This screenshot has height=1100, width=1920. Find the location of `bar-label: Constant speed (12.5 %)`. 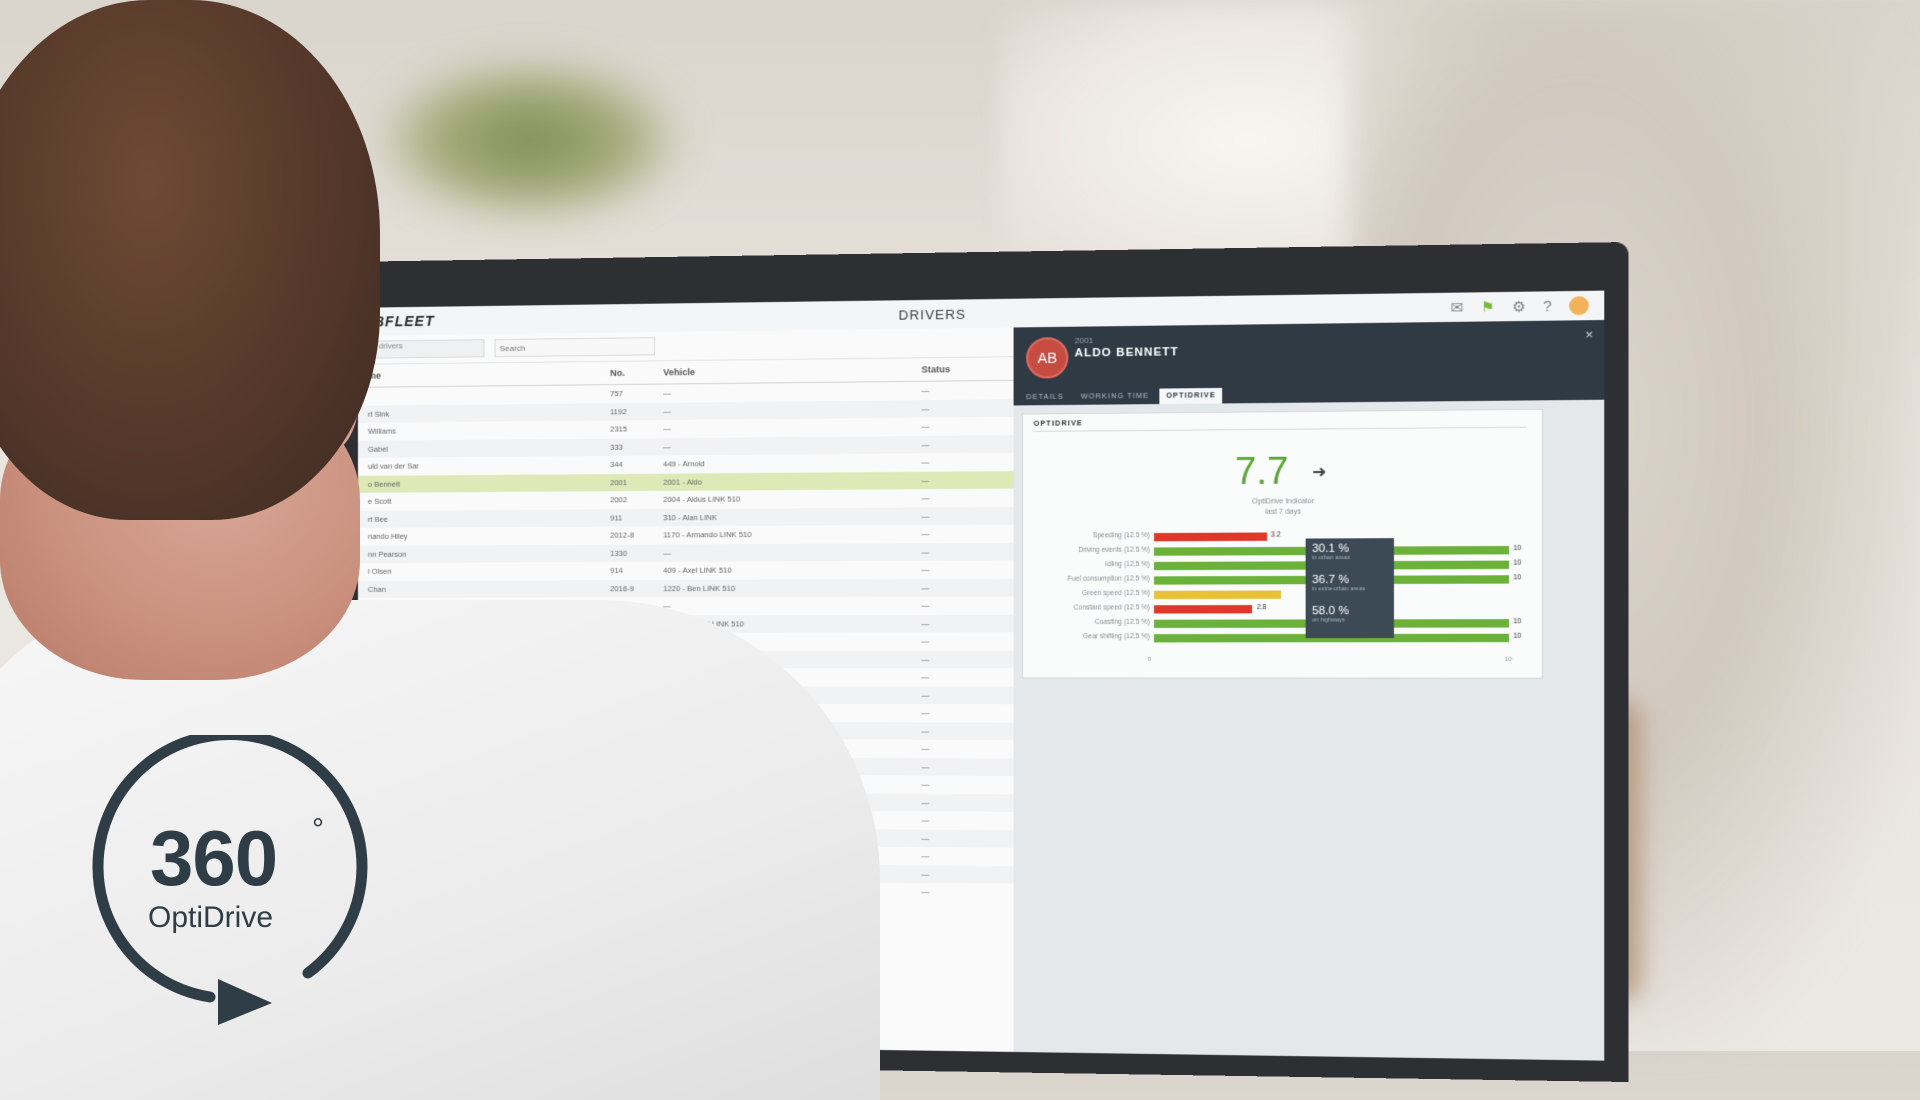

bar-label: Constant speed (12.5 %) is located at coordinates (1086, 607).